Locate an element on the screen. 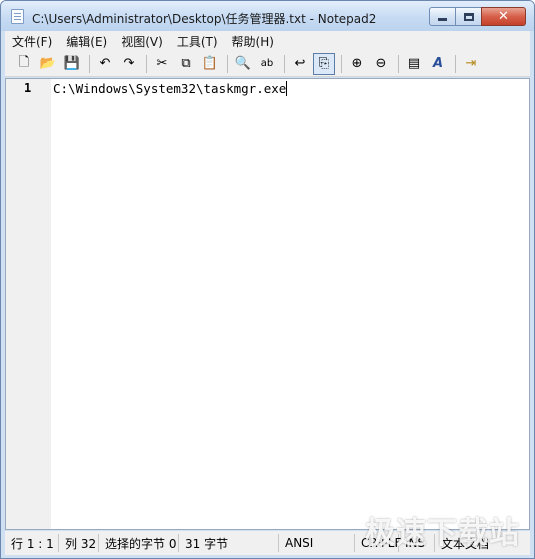 The image size is (535, 559). menu-view: 视图(V) is located at coordinates (142, 41).